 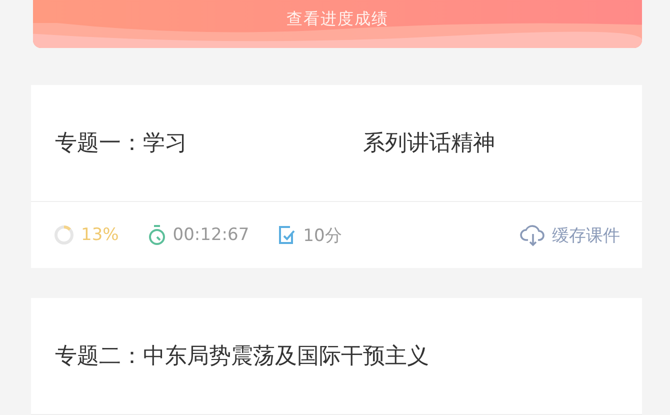 What do you see at coordinates (287, 235) in the screenshot?
I see `edit-note-icon` at bounding box center [287, 235].